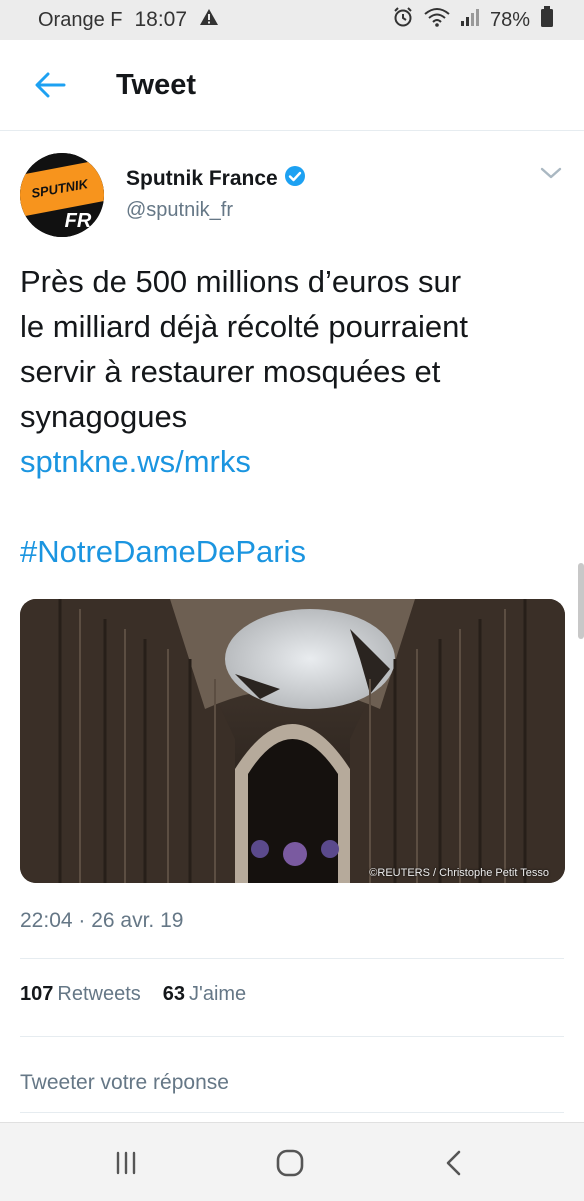 The image size is (584, 1201). What do you see at coordinates (102, 920) in the screenshot?
I see `tweet-timestamp: 22:04 · 26 avr. 19` at bounding box center [102, 920].